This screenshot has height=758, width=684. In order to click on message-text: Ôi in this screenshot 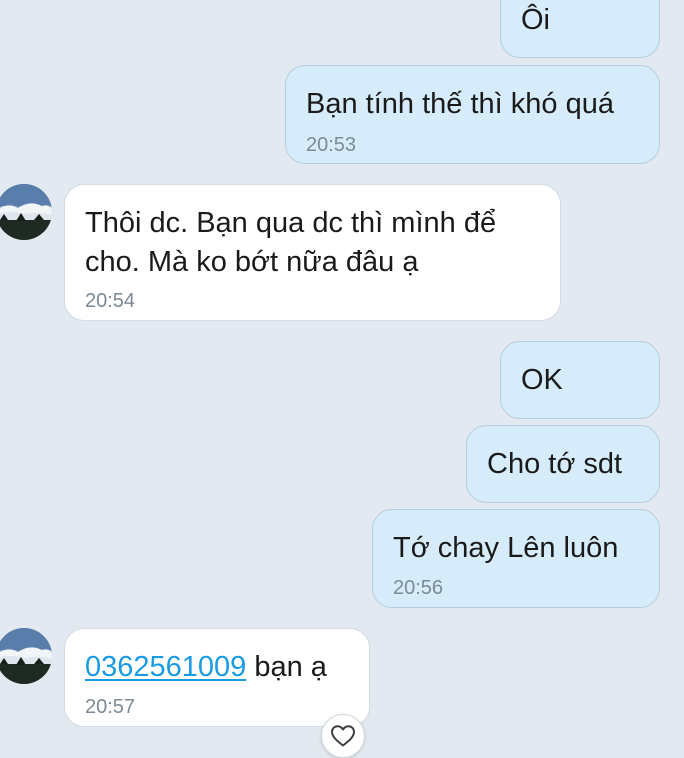, I will do `click(535, 20)`.